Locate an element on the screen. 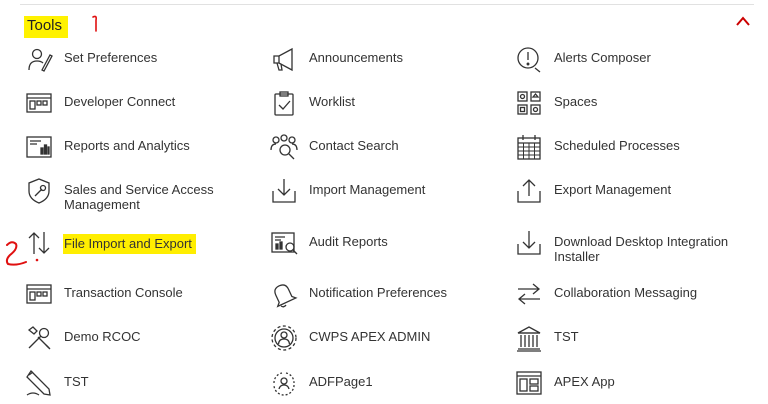 This screenshot has height=404, width=768. tool-label: Audit Reports is located at coordinates (348, 241).